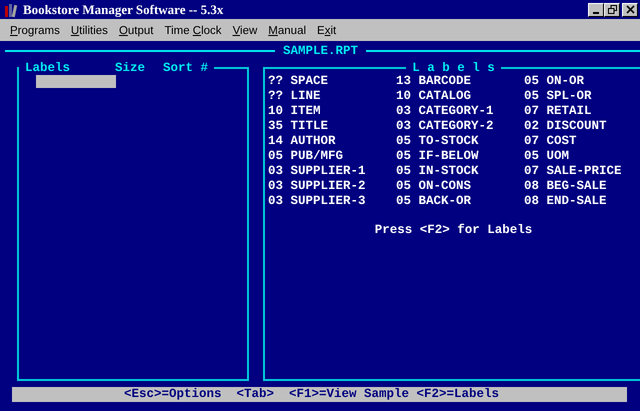  Describe the element at coordinates (245, 30) in the screenshot. I see `menu-item: View` at that location.